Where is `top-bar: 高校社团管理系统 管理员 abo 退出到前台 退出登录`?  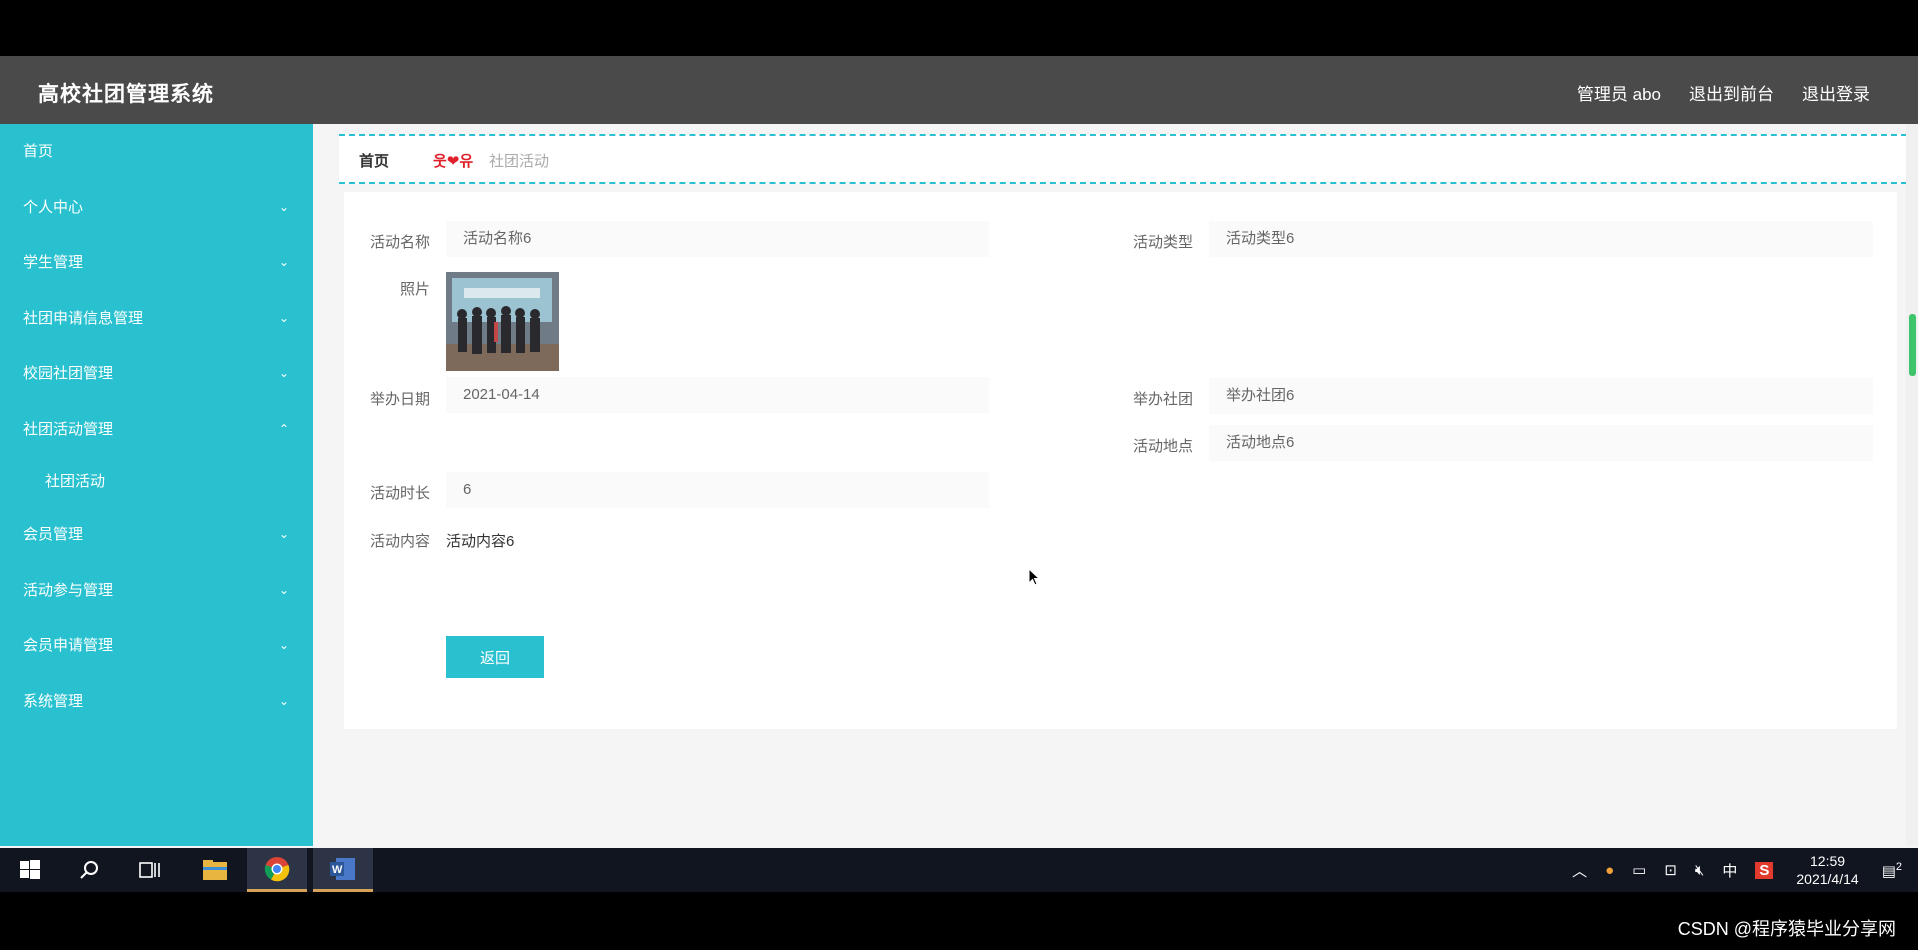
top-bar: 高校社团管理系统 管理员 abo 退出到前台 退出登录 is located at coordinates (959, 90).